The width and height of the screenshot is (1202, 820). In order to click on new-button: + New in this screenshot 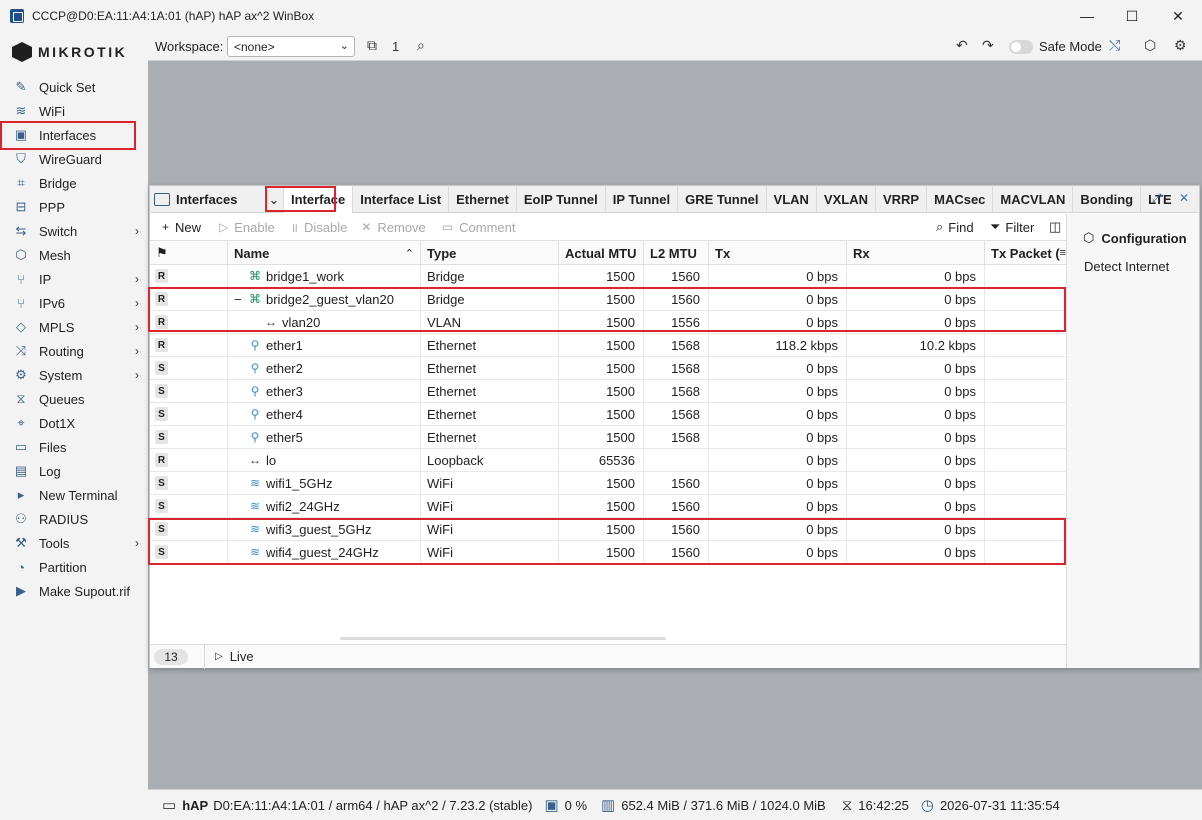, I will do `click(181, 227)`.